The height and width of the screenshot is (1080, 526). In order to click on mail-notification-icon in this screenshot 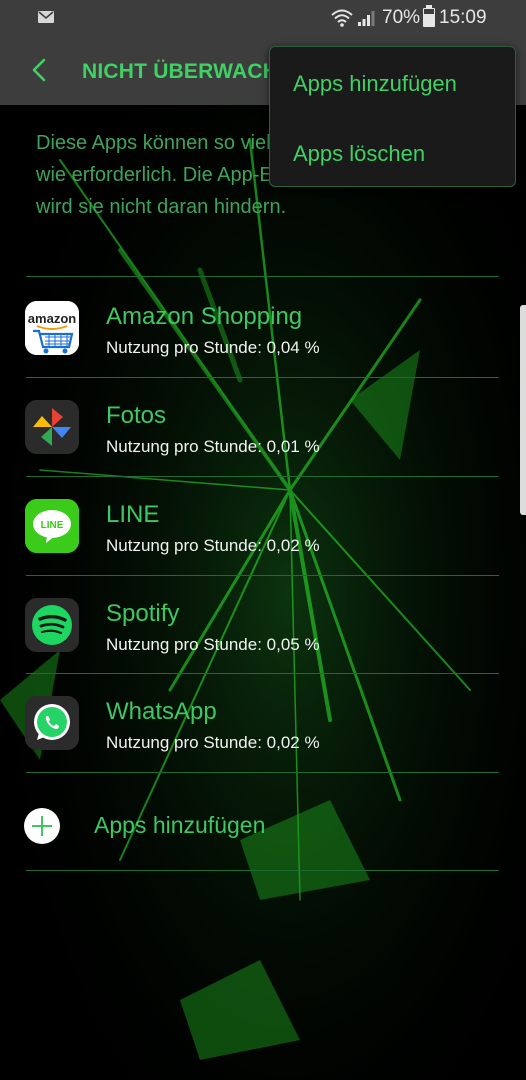, I will do `click(46, 17)`.